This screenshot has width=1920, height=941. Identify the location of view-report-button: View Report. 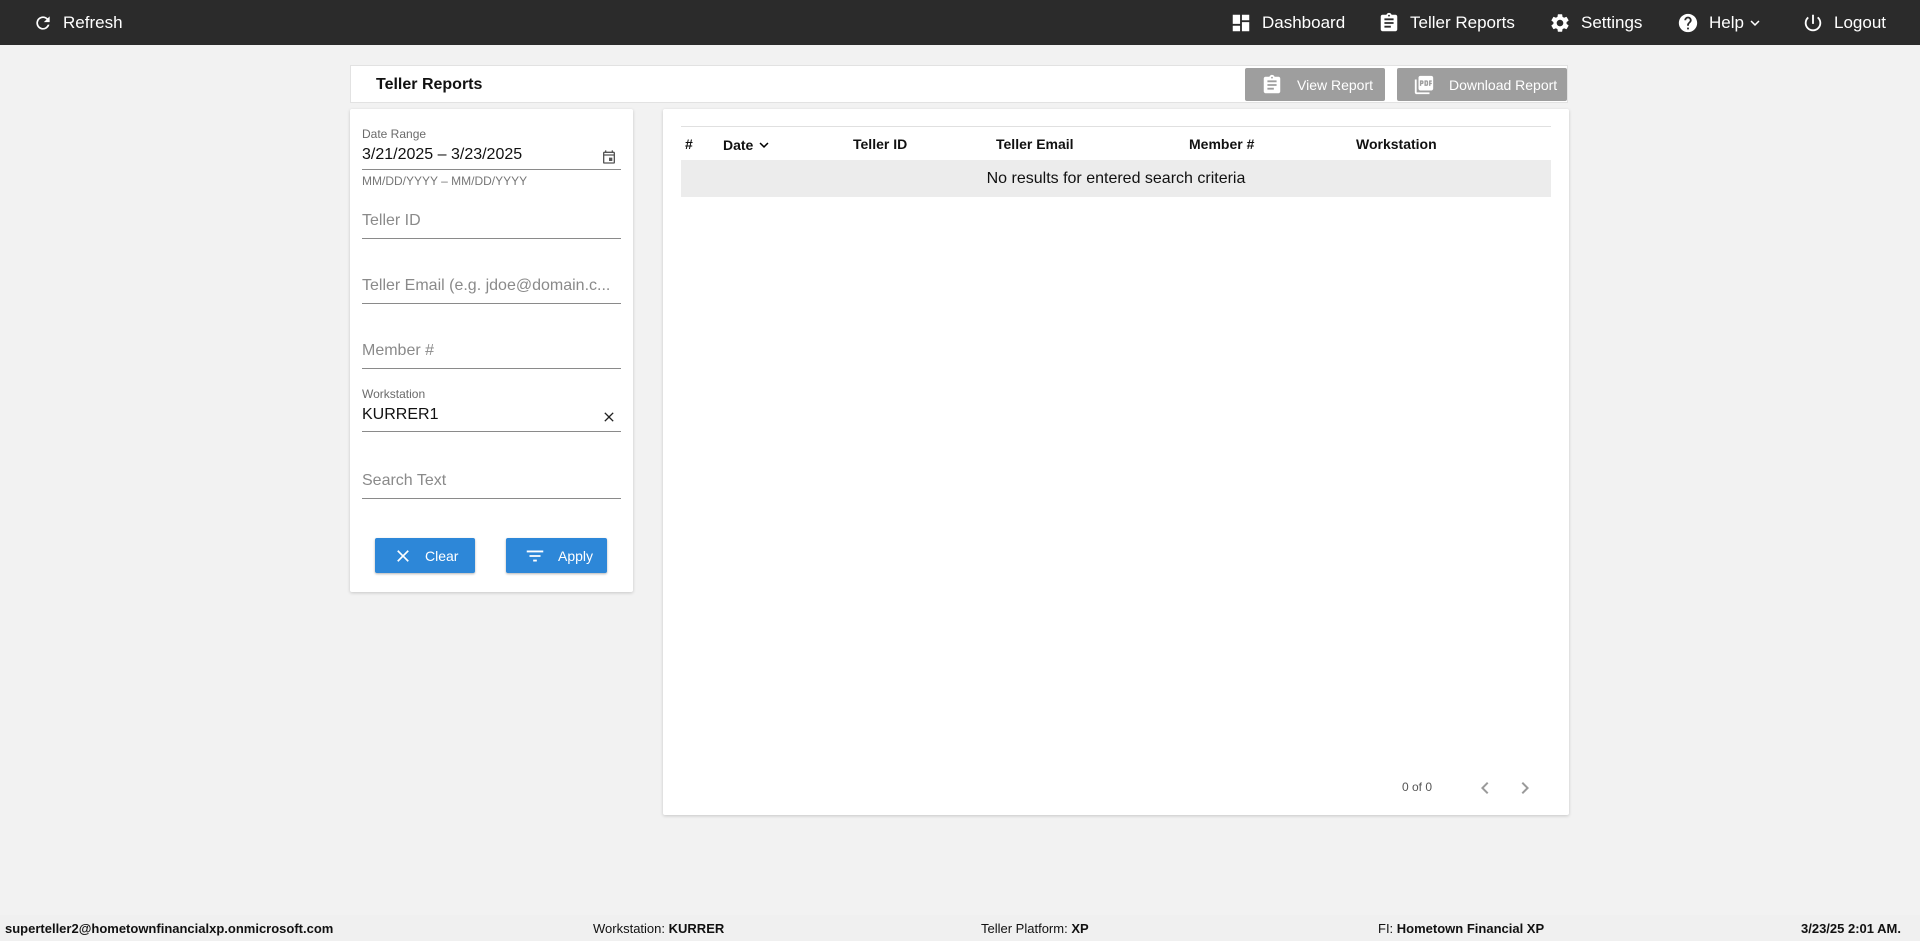
(1315, 84).